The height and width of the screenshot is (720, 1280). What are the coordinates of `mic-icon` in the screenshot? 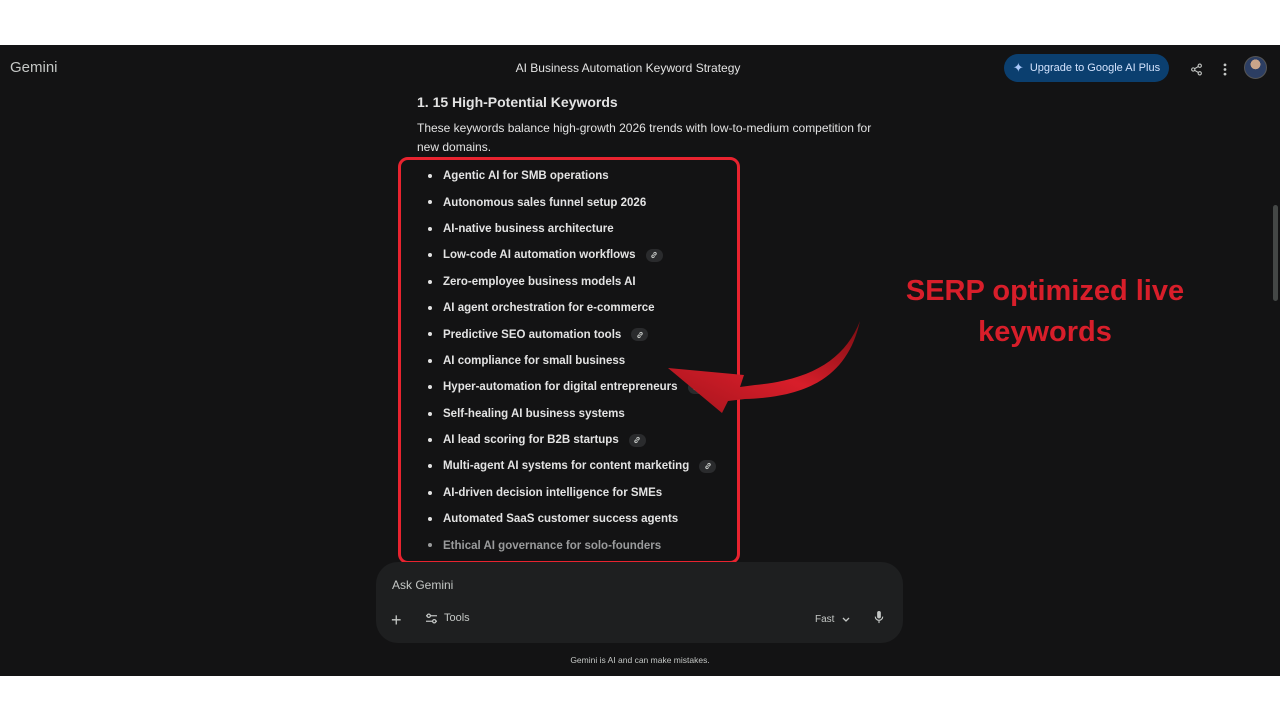 It's located at (879, 620).